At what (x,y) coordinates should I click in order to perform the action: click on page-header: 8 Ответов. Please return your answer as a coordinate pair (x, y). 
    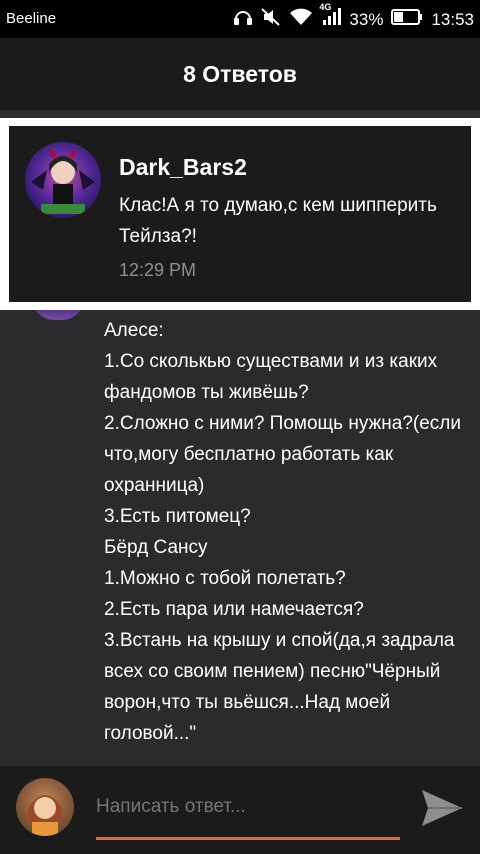
    Looking at the image, I should click on (240, 74).